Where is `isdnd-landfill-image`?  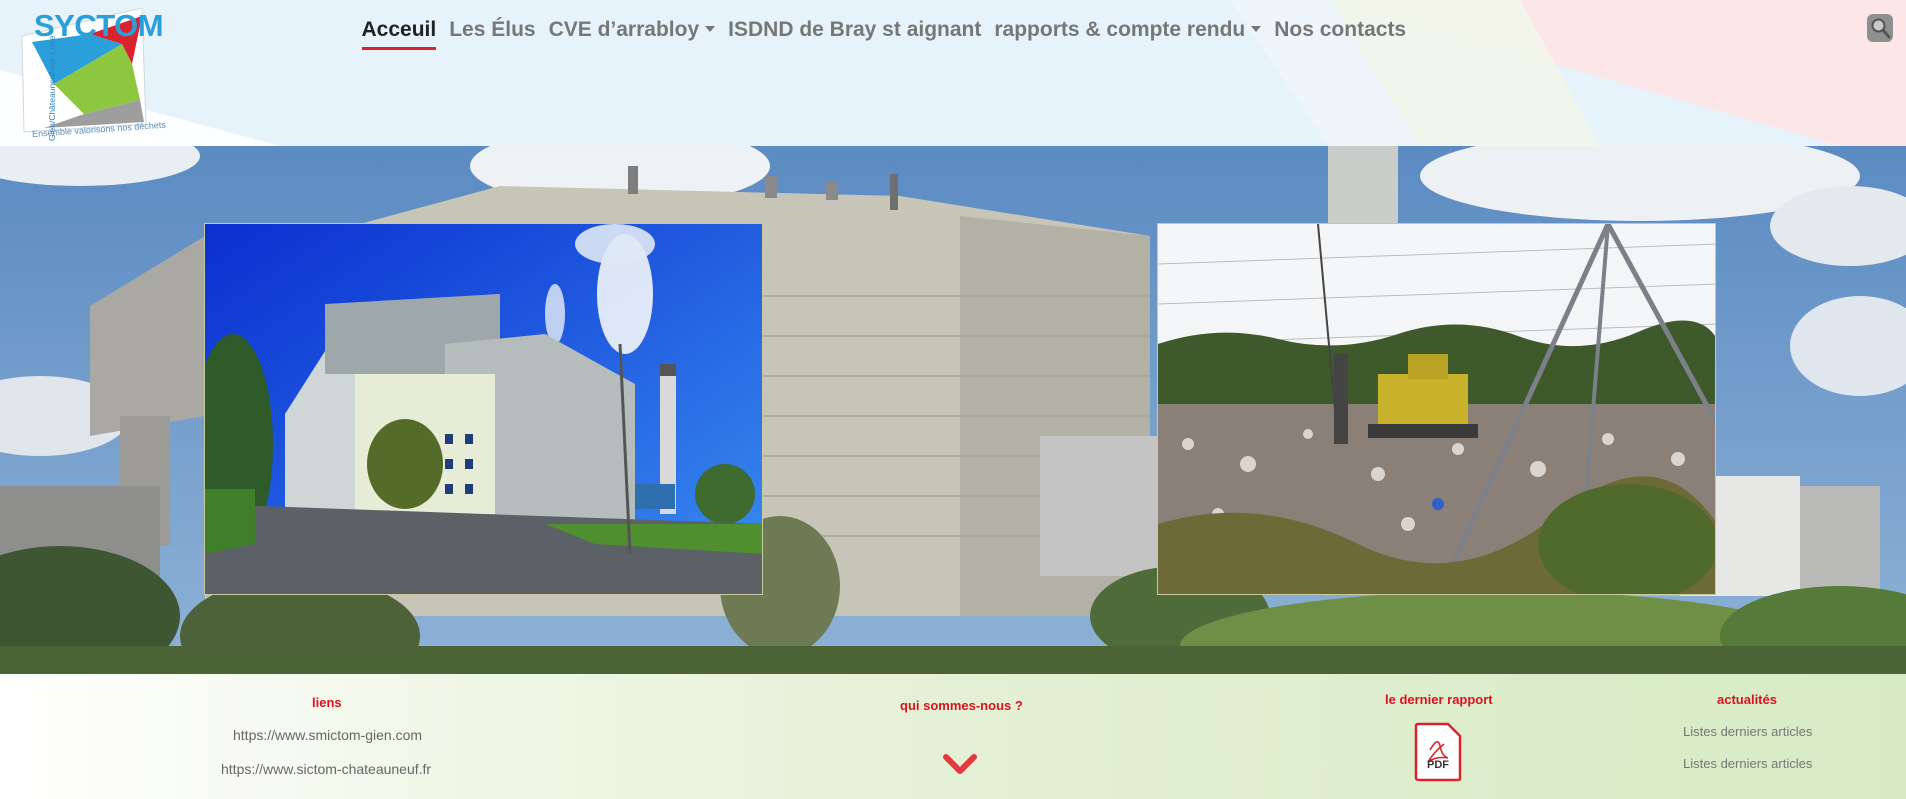
isdnd-landfill-image is located at coordinates (1436, 409).